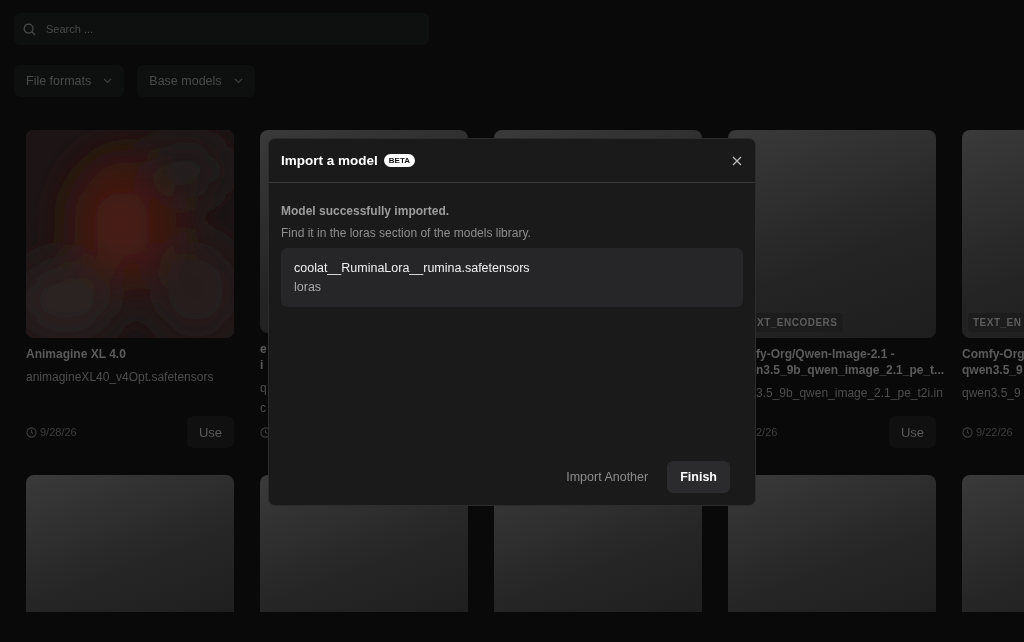  Describe the element at coordinates (76, 354) in the screenshot. I see `model-title: Animagine XL 4.0` at that location.